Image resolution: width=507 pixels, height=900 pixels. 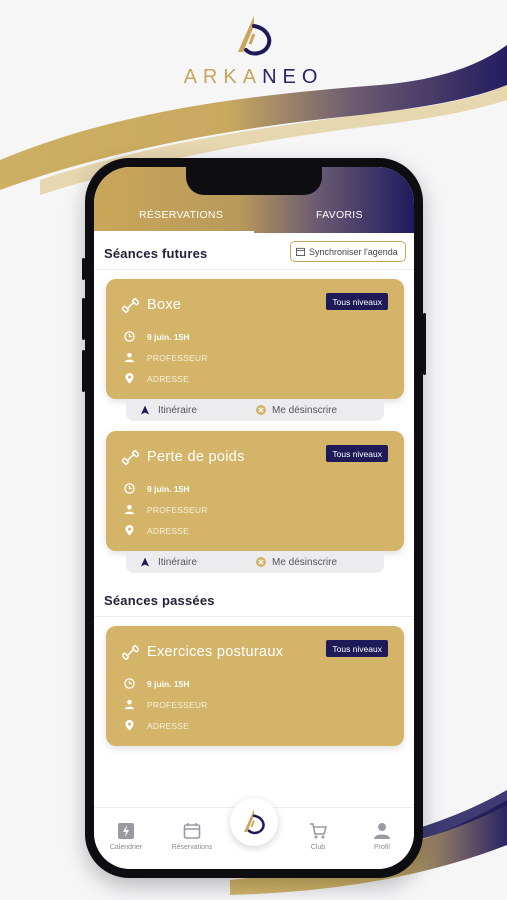 What do you see at coordinates (196, 457) in the screenshot?
I see `session-title: Perte de poids` at bounding box center [196, 457].